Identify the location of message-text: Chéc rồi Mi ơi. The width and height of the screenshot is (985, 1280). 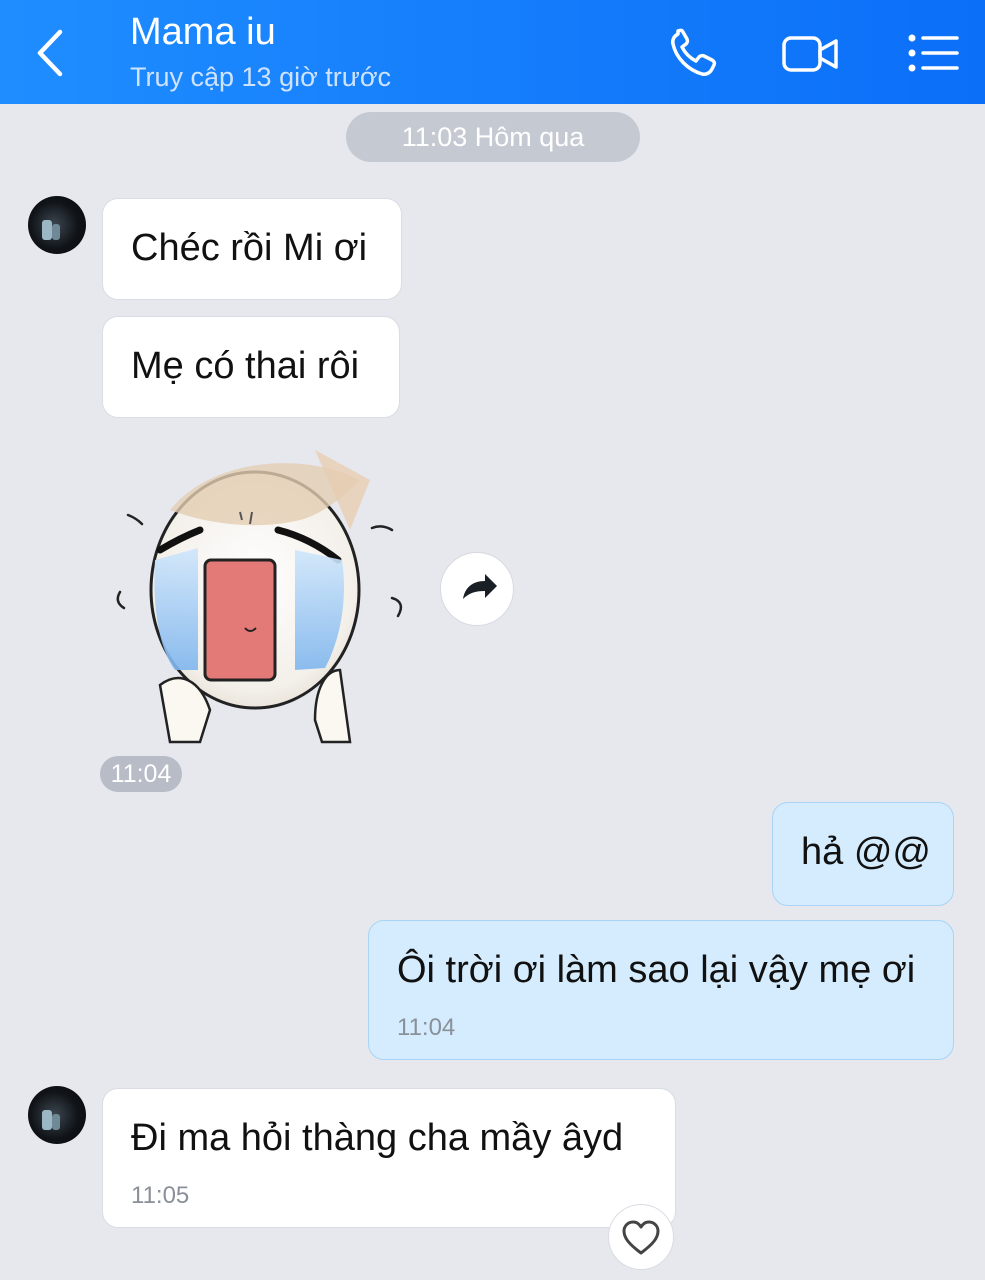
(249, 248).